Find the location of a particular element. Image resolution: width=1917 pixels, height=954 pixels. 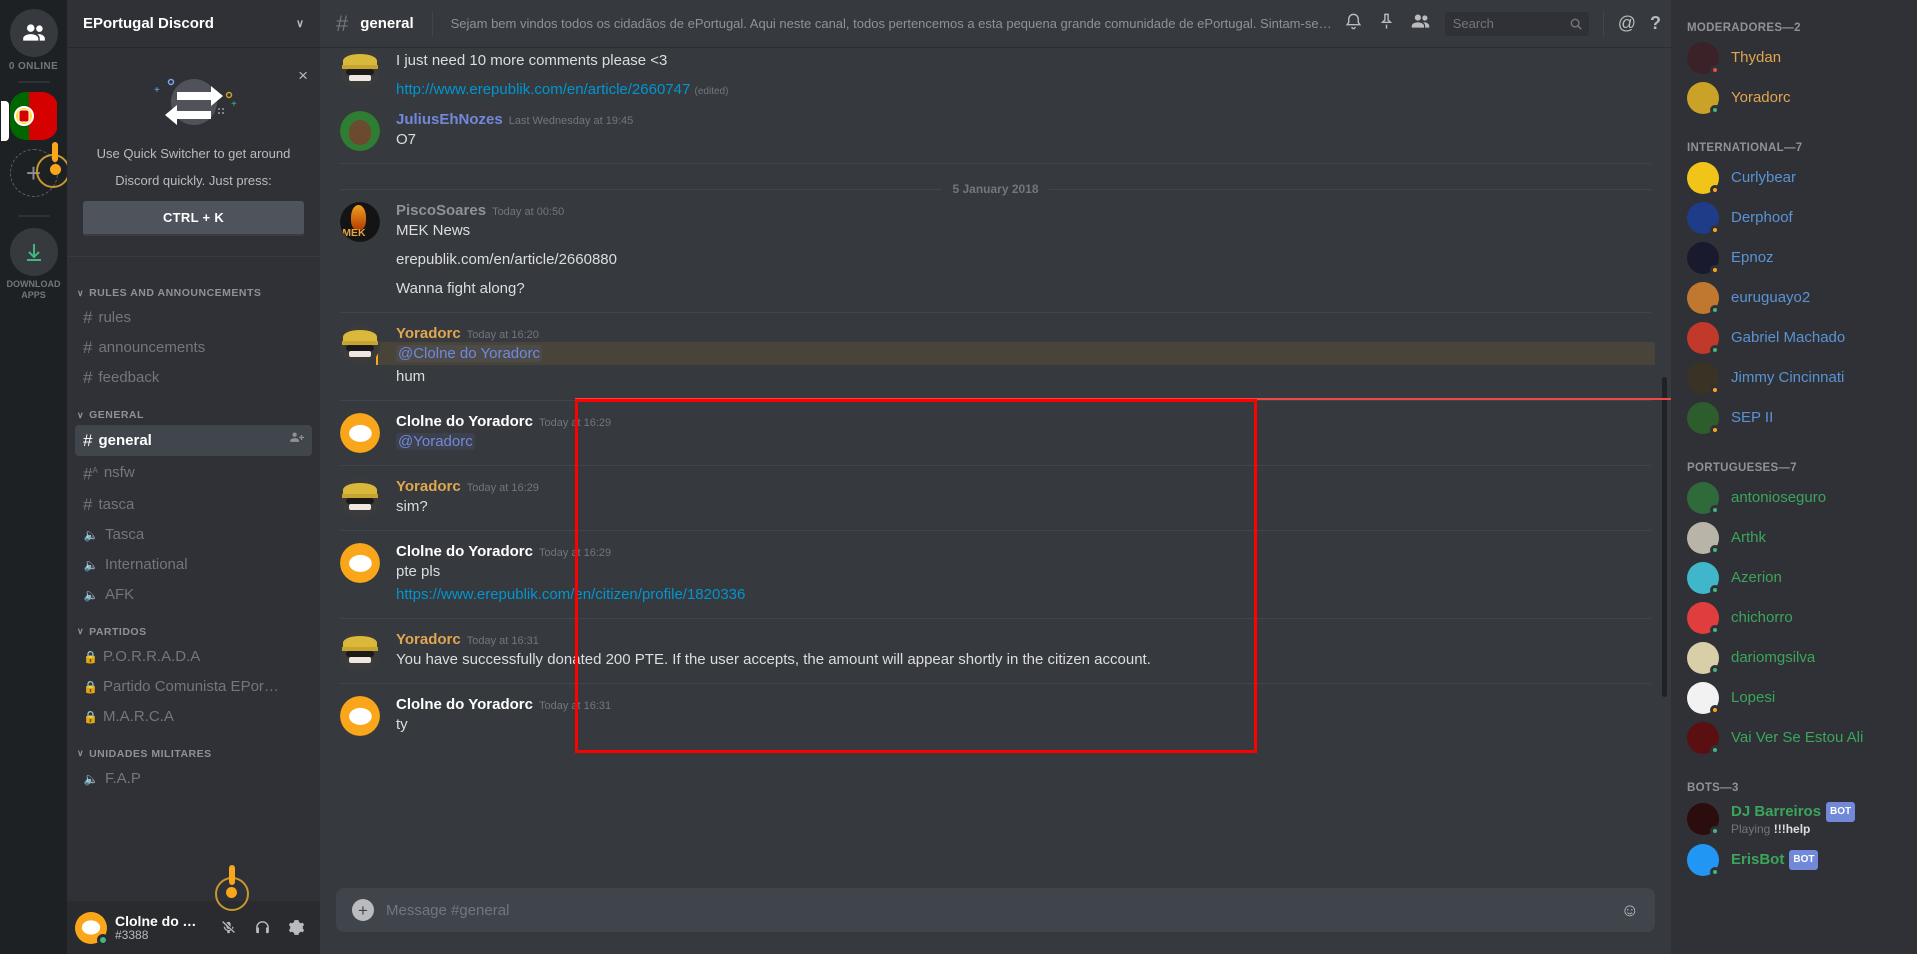

mentions-icon: @ is located at coordinates (1627, 23).